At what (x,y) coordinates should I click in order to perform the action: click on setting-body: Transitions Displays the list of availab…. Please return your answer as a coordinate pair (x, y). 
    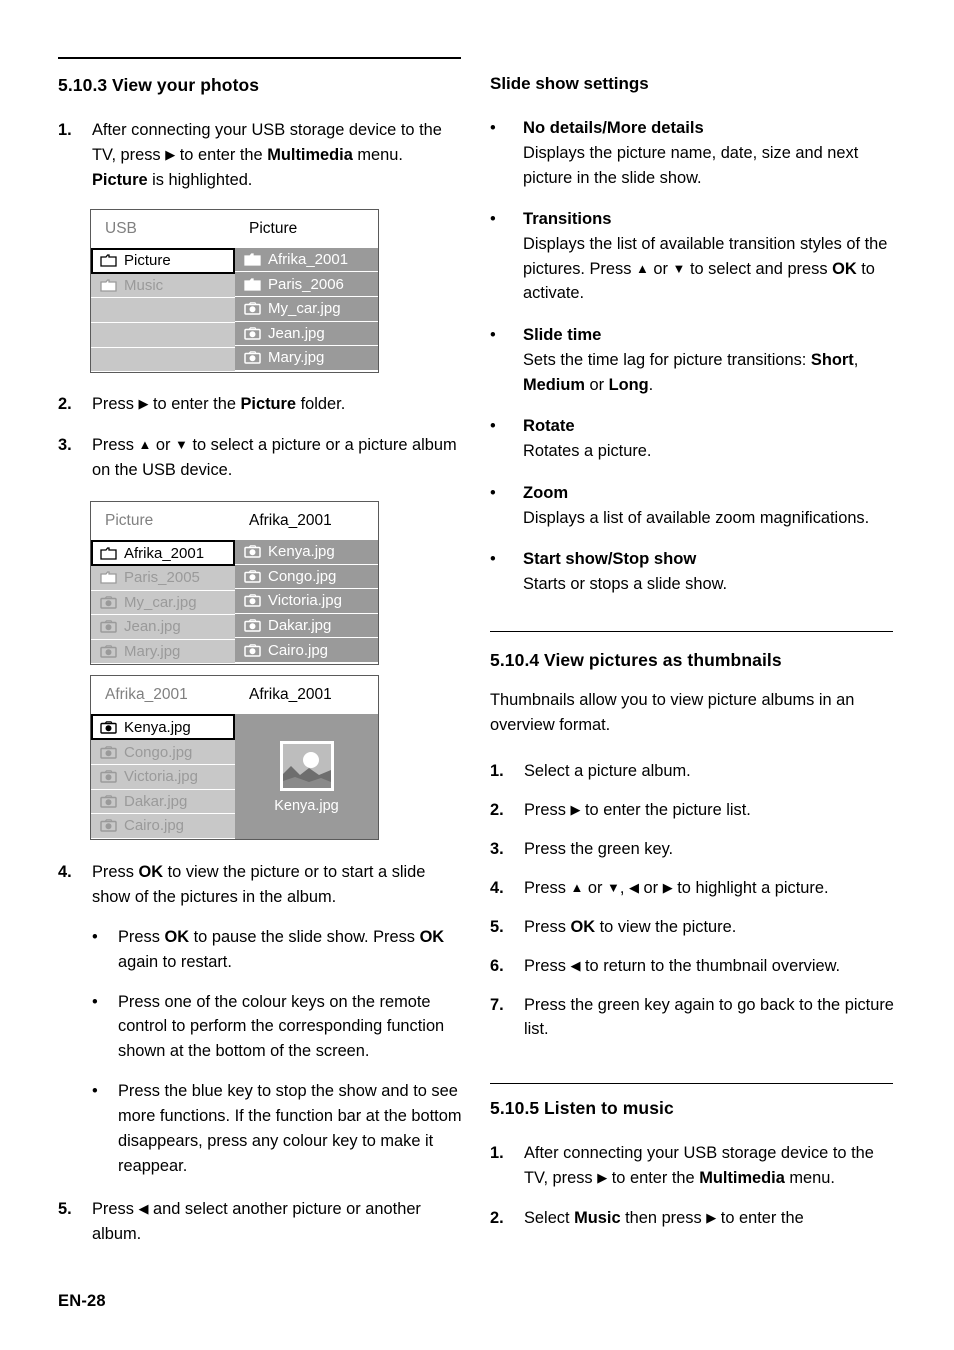
    Looking at the image, I should click on (709, 256).